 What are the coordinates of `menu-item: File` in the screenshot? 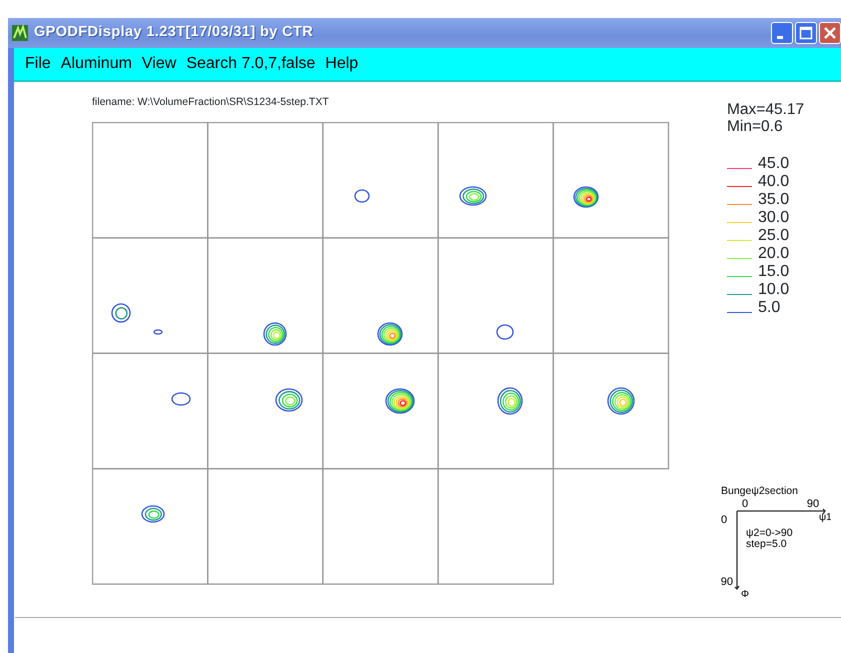 It's located at (38, 64).